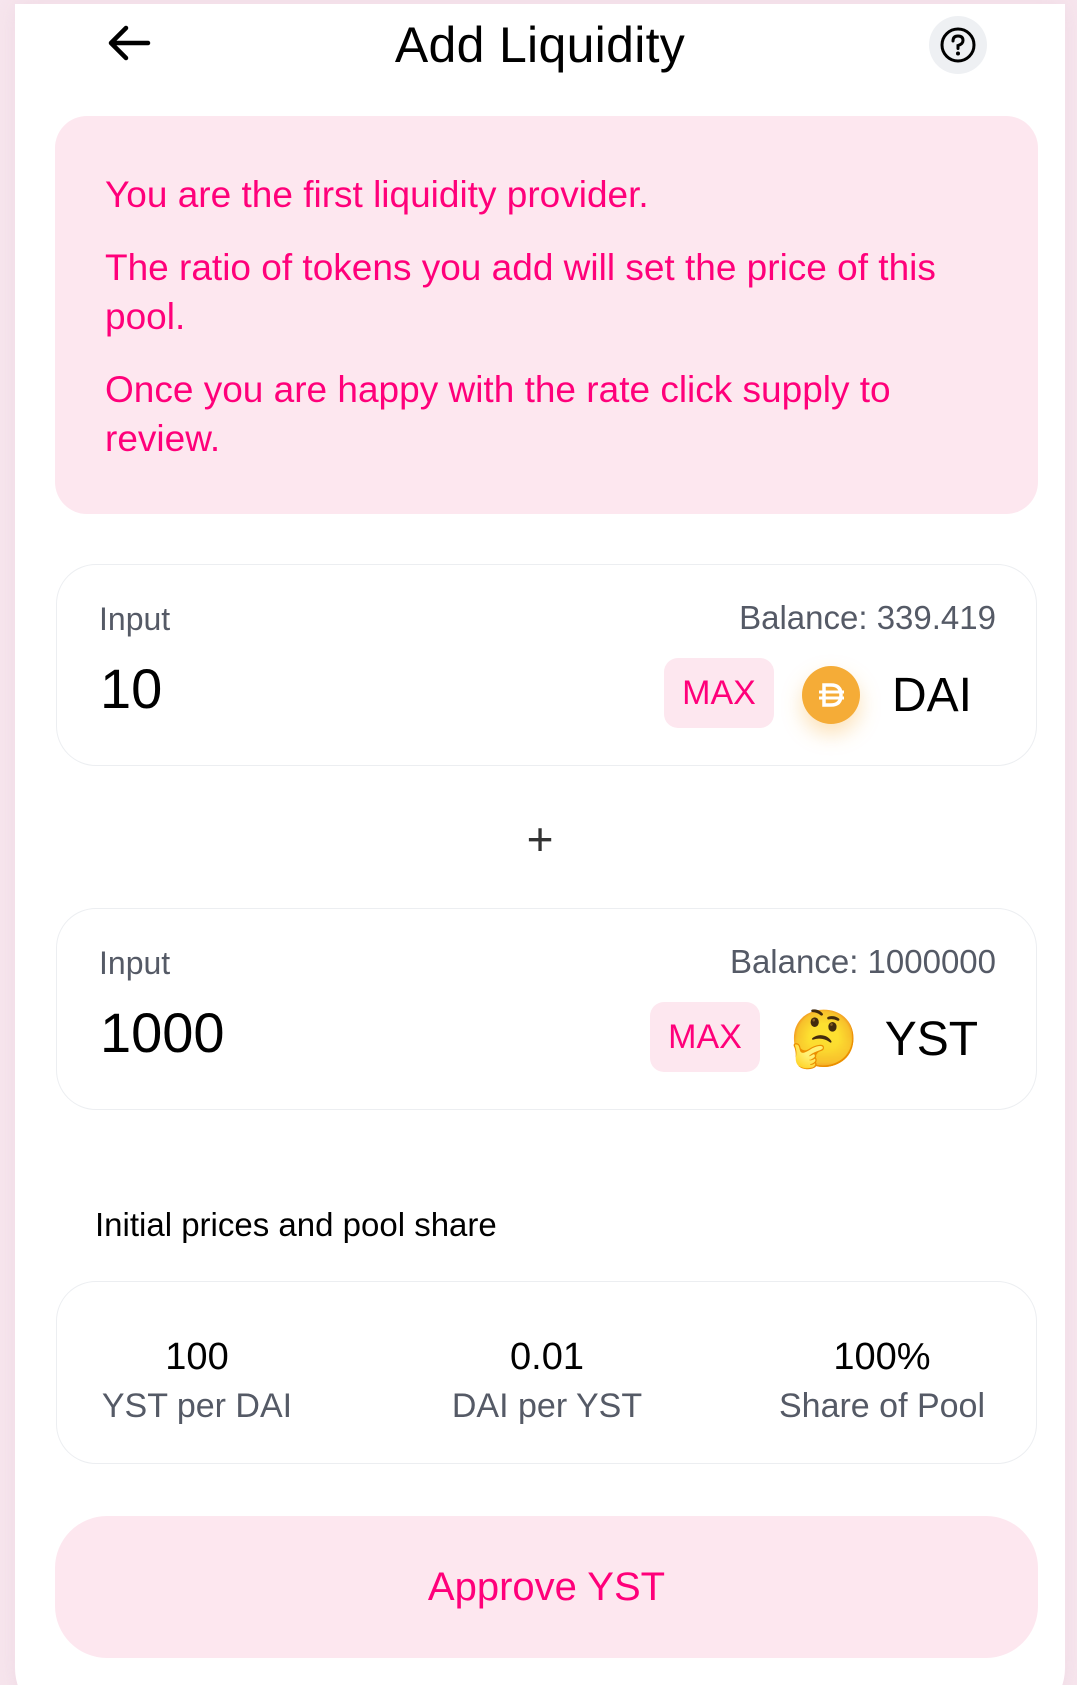  I want to click on header: Add Liquidity, so click(540, 49).